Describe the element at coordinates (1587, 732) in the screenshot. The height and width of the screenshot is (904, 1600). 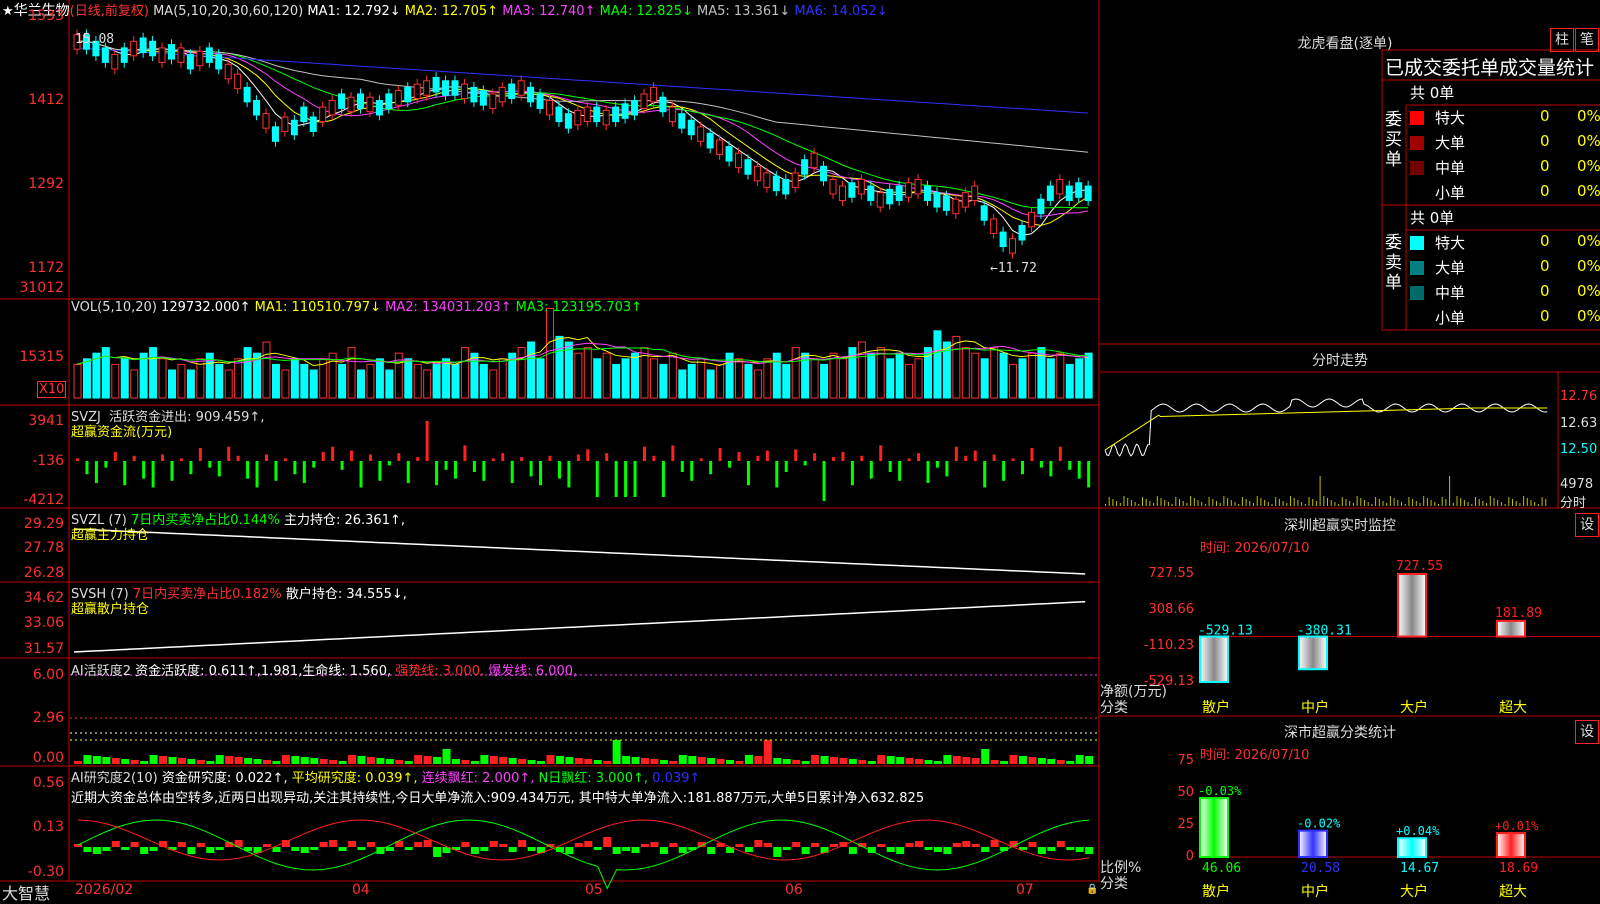
I see `stats-settings-button: 设` at that location.